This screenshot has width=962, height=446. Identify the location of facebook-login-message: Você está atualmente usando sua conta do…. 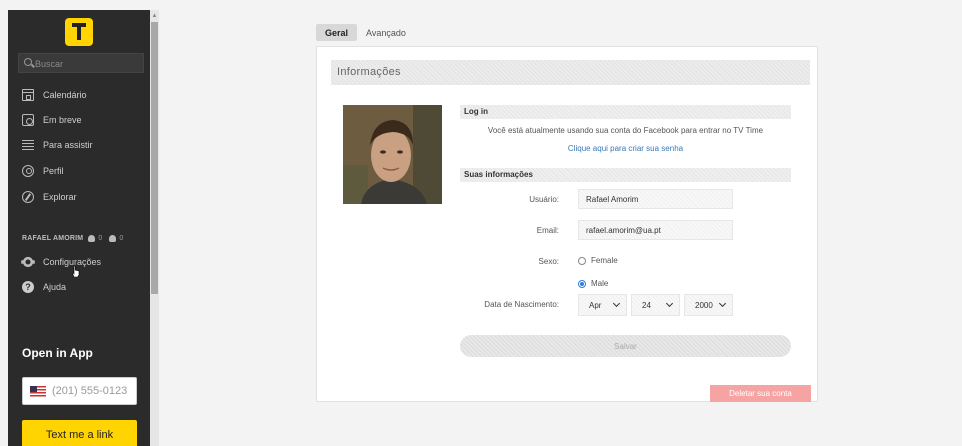
(625, 130).